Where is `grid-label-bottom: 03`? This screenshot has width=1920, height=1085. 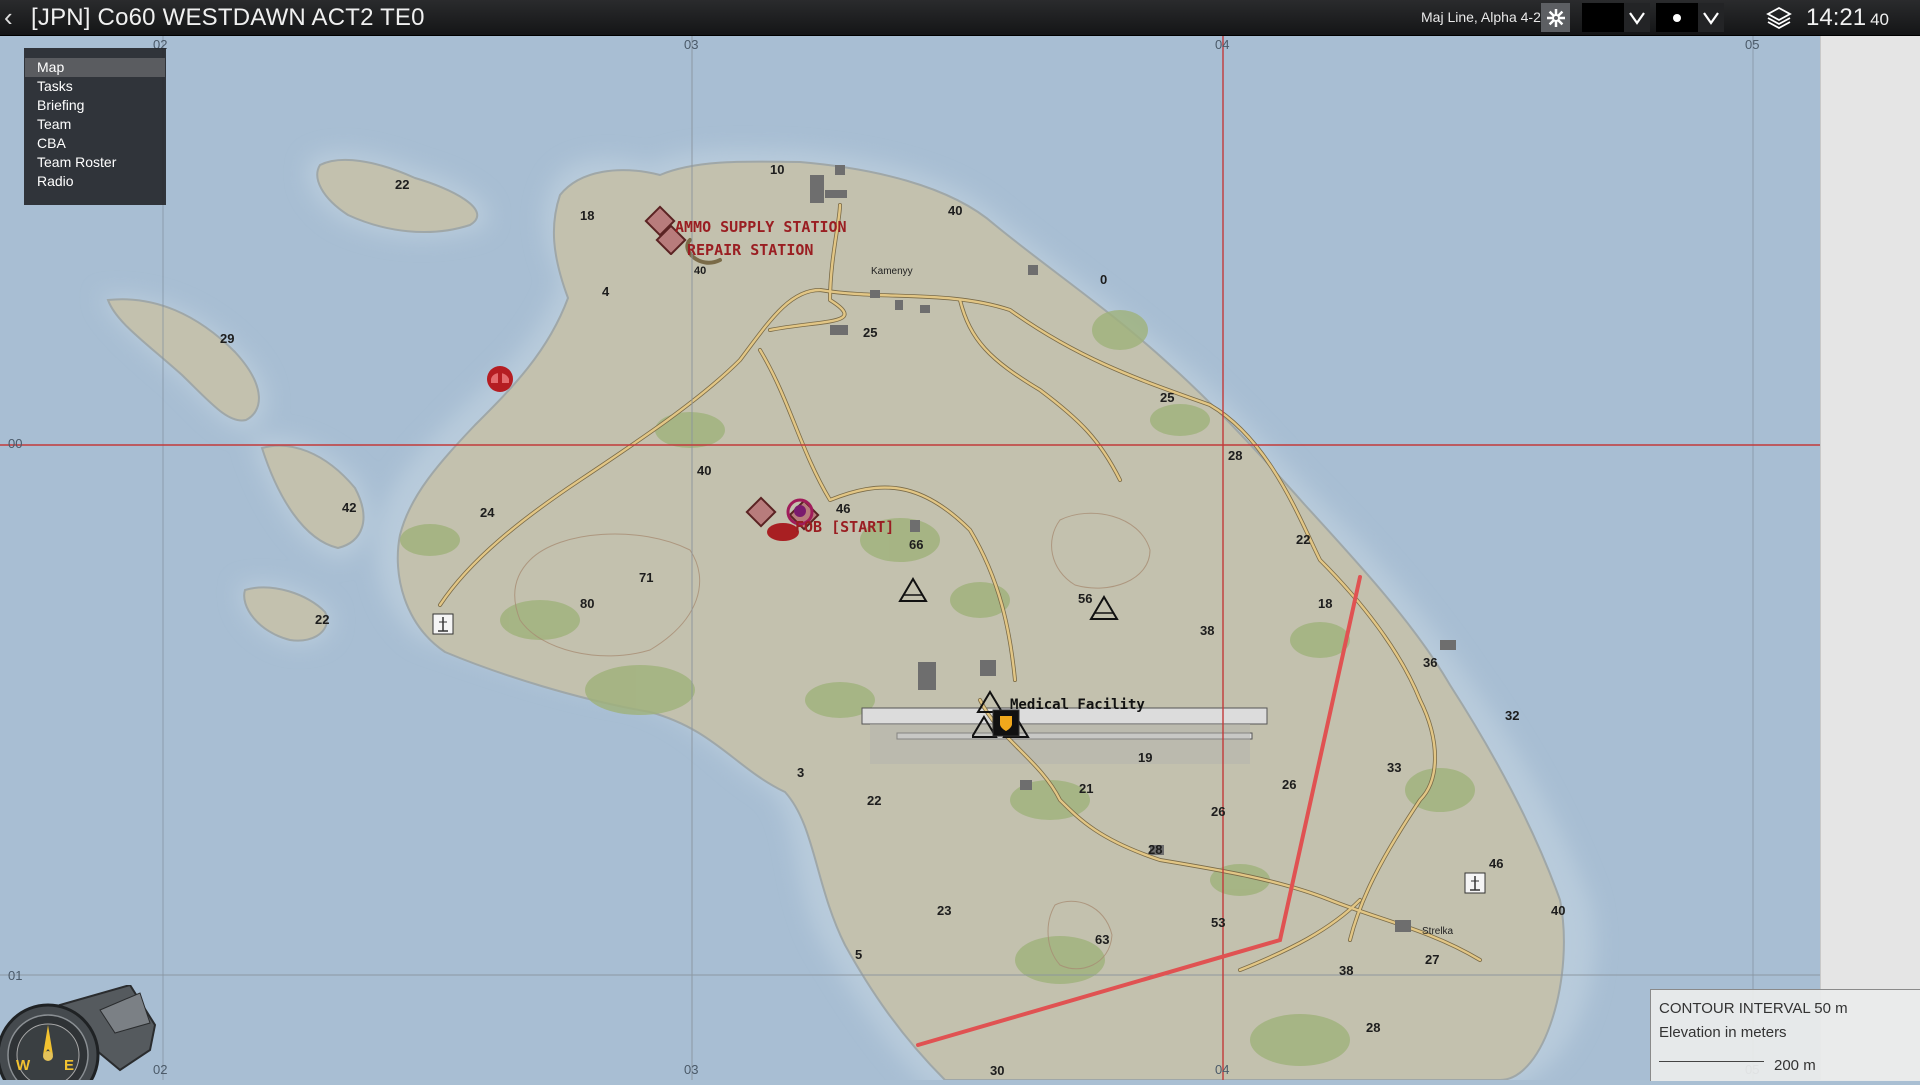 grid-label-bottom: 03 is located at coordinates (691, 1069).